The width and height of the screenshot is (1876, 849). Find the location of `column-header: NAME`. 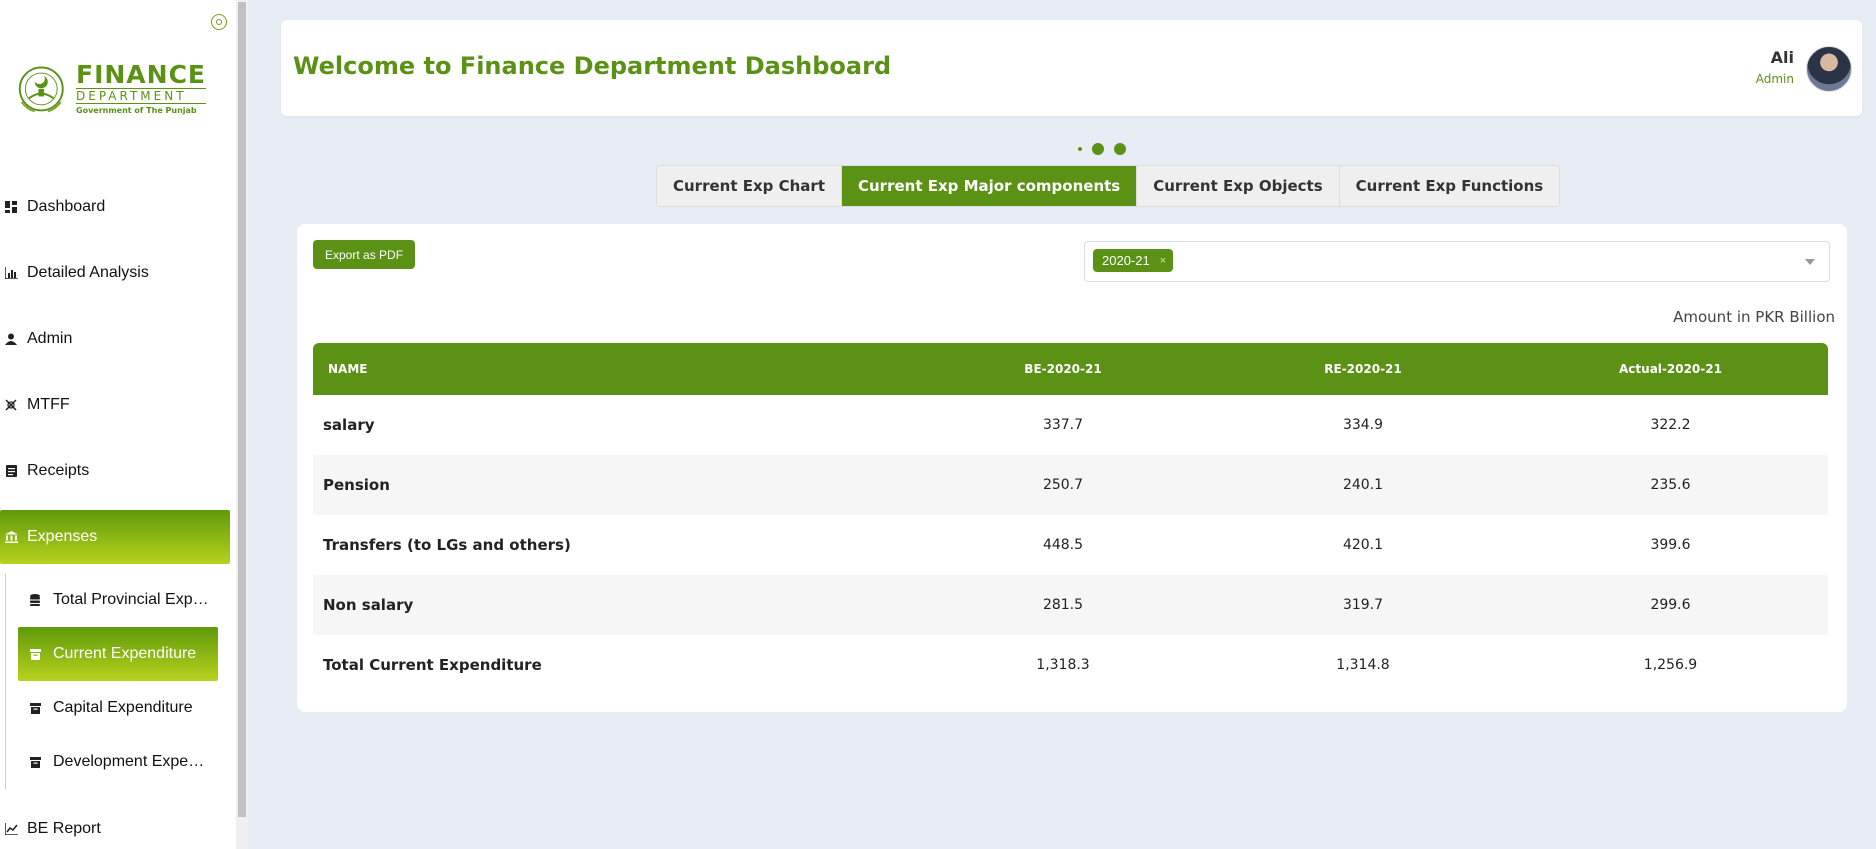

column-header: NAME is located at coordinates (613, 369).